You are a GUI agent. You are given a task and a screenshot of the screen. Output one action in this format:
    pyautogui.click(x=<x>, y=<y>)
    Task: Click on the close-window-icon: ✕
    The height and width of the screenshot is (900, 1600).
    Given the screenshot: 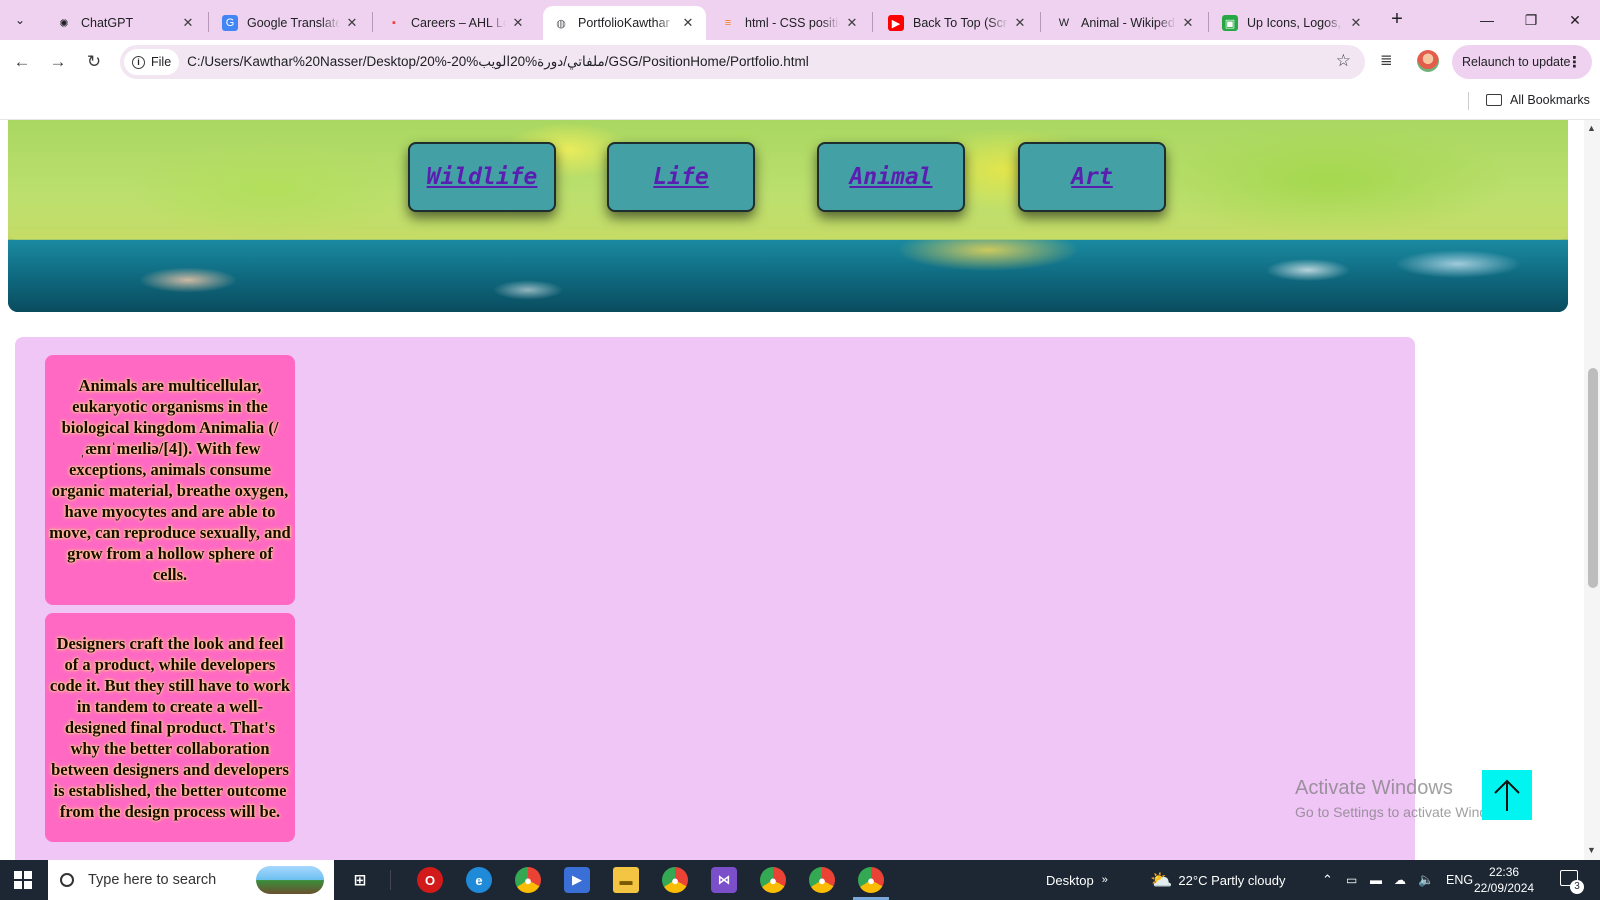 What is the action you would take?
    pyautogui.click(x=1575, y=20)
    